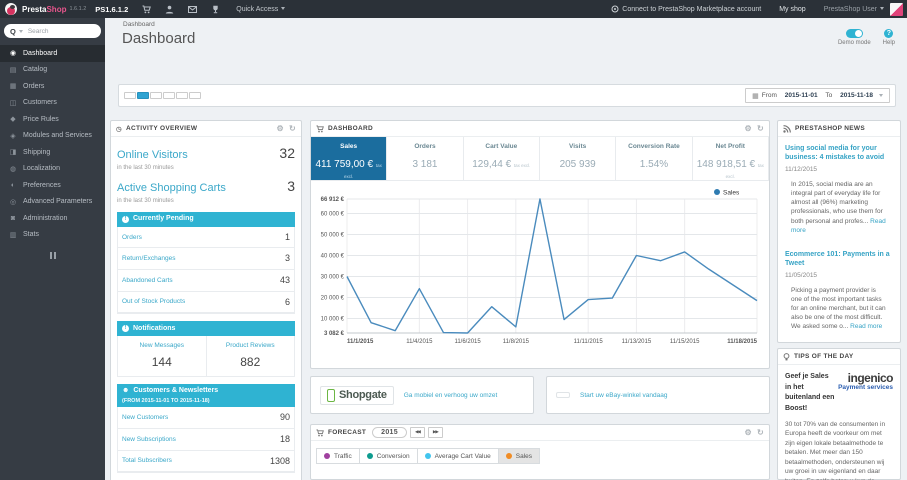  Describe the element at coordinates (132, 237) in the screenshot. I see `pending-row-label: Orders` at that location.